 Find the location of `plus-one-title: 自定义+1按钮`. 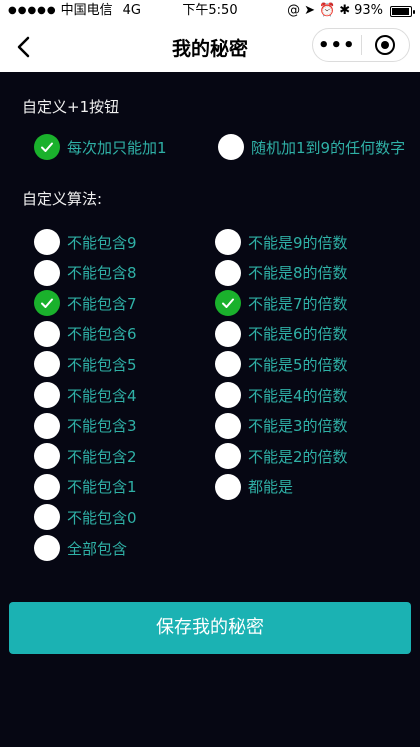

plus-one-title: 自定义+1按钮 is located at coordinates (71, 107).